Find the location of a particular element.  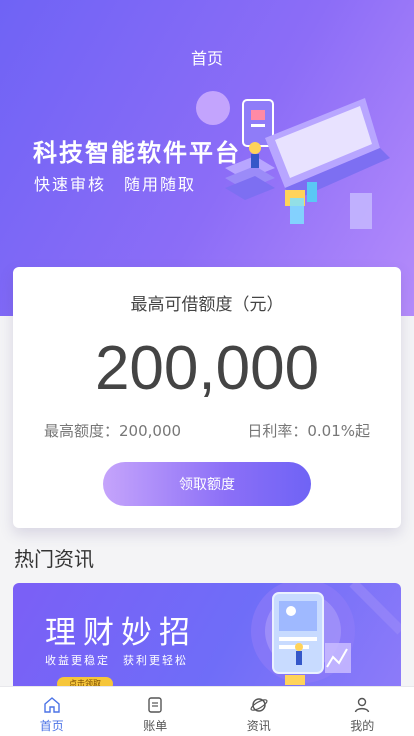

user-icon is located at coordinates (362, 705).